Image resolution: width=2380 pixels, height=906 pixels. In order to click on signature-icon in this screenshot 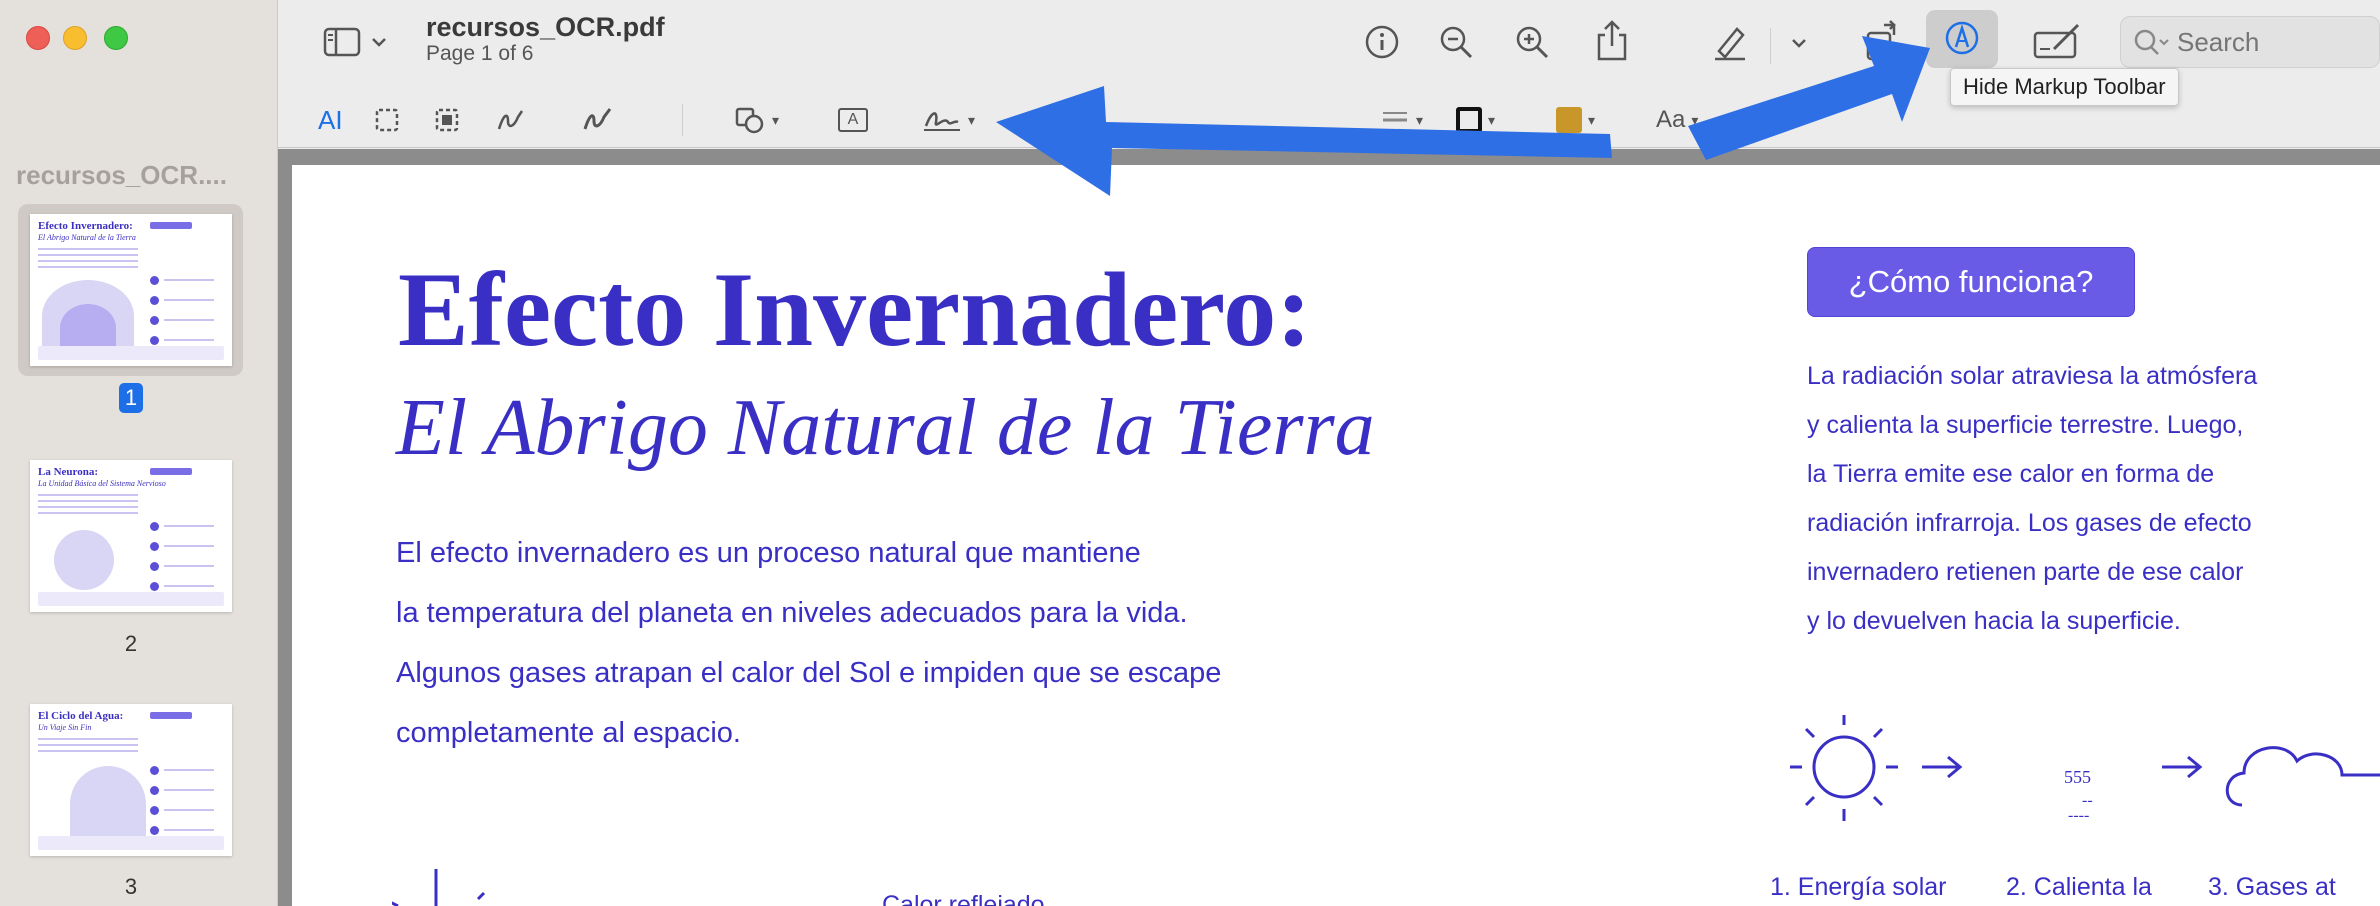, I will do `click(942, 121)`.